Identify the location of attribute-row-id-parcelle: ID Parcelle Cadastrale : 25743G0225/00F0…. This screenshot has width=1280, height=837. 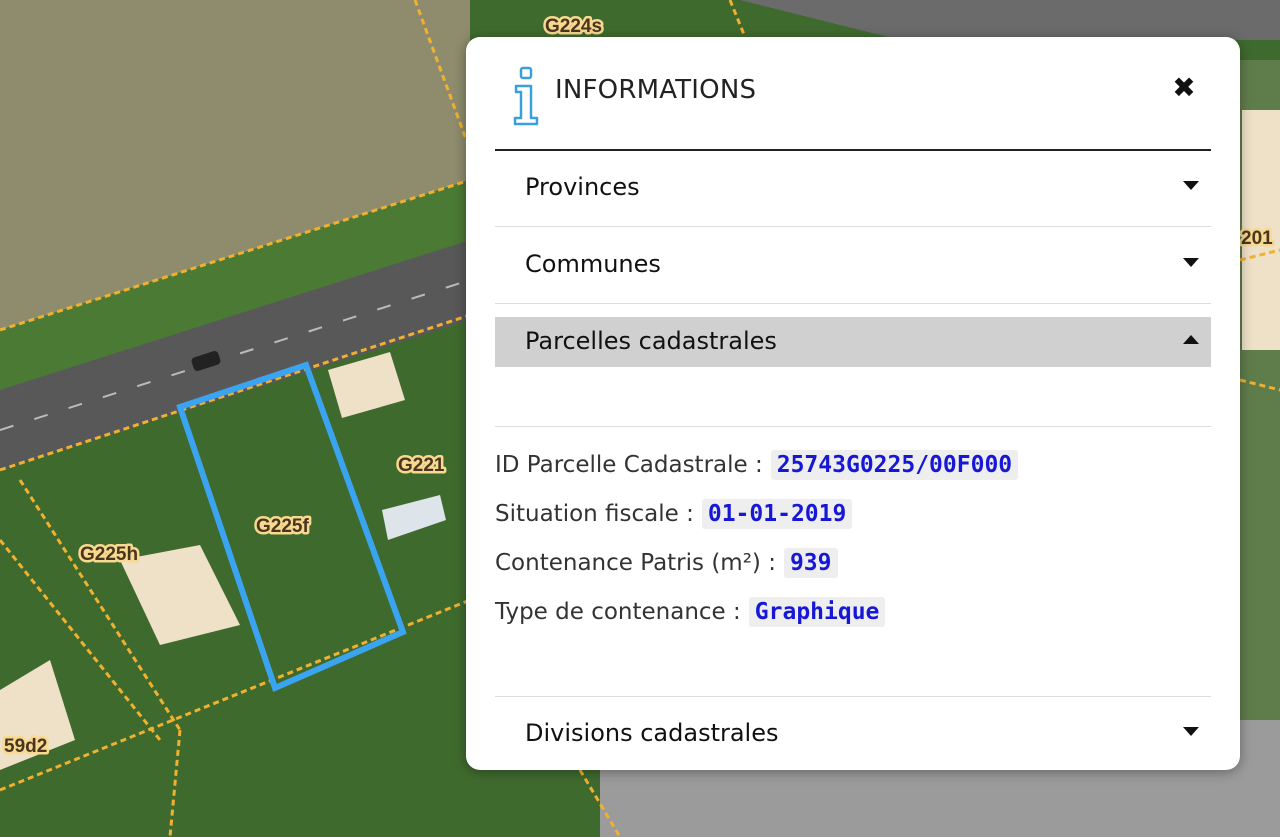
(853, 465).